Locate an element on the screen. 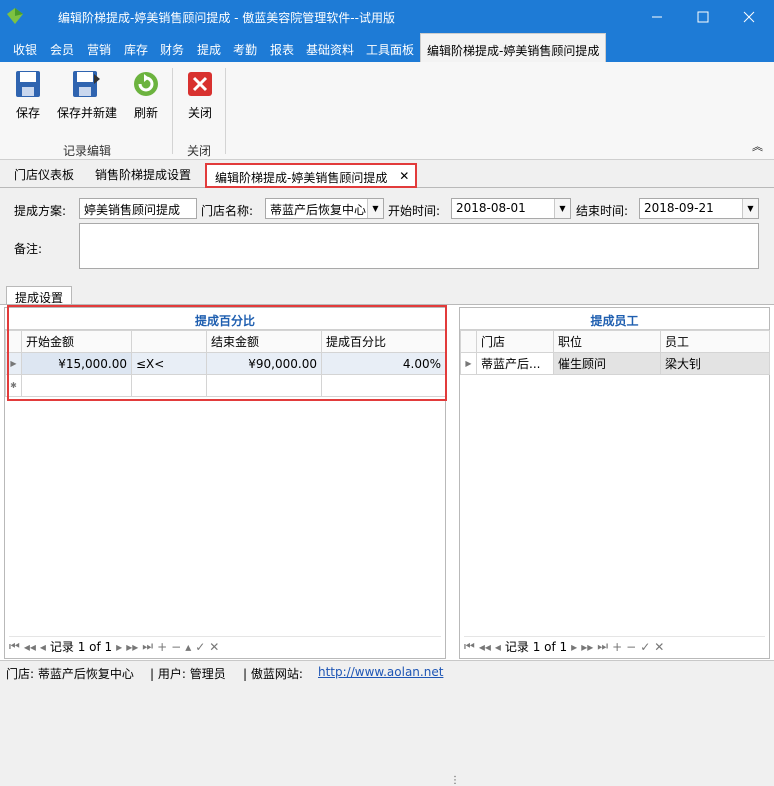 This screenshot has width=774, height=786. ribbon-group-close: 关闭 is located at coordinates (199, 151).